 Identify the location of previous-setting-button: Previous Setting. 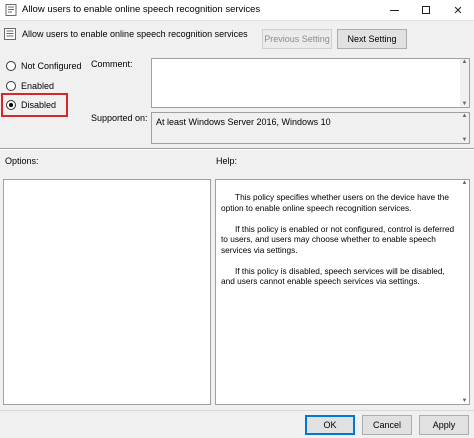
(297, 39).